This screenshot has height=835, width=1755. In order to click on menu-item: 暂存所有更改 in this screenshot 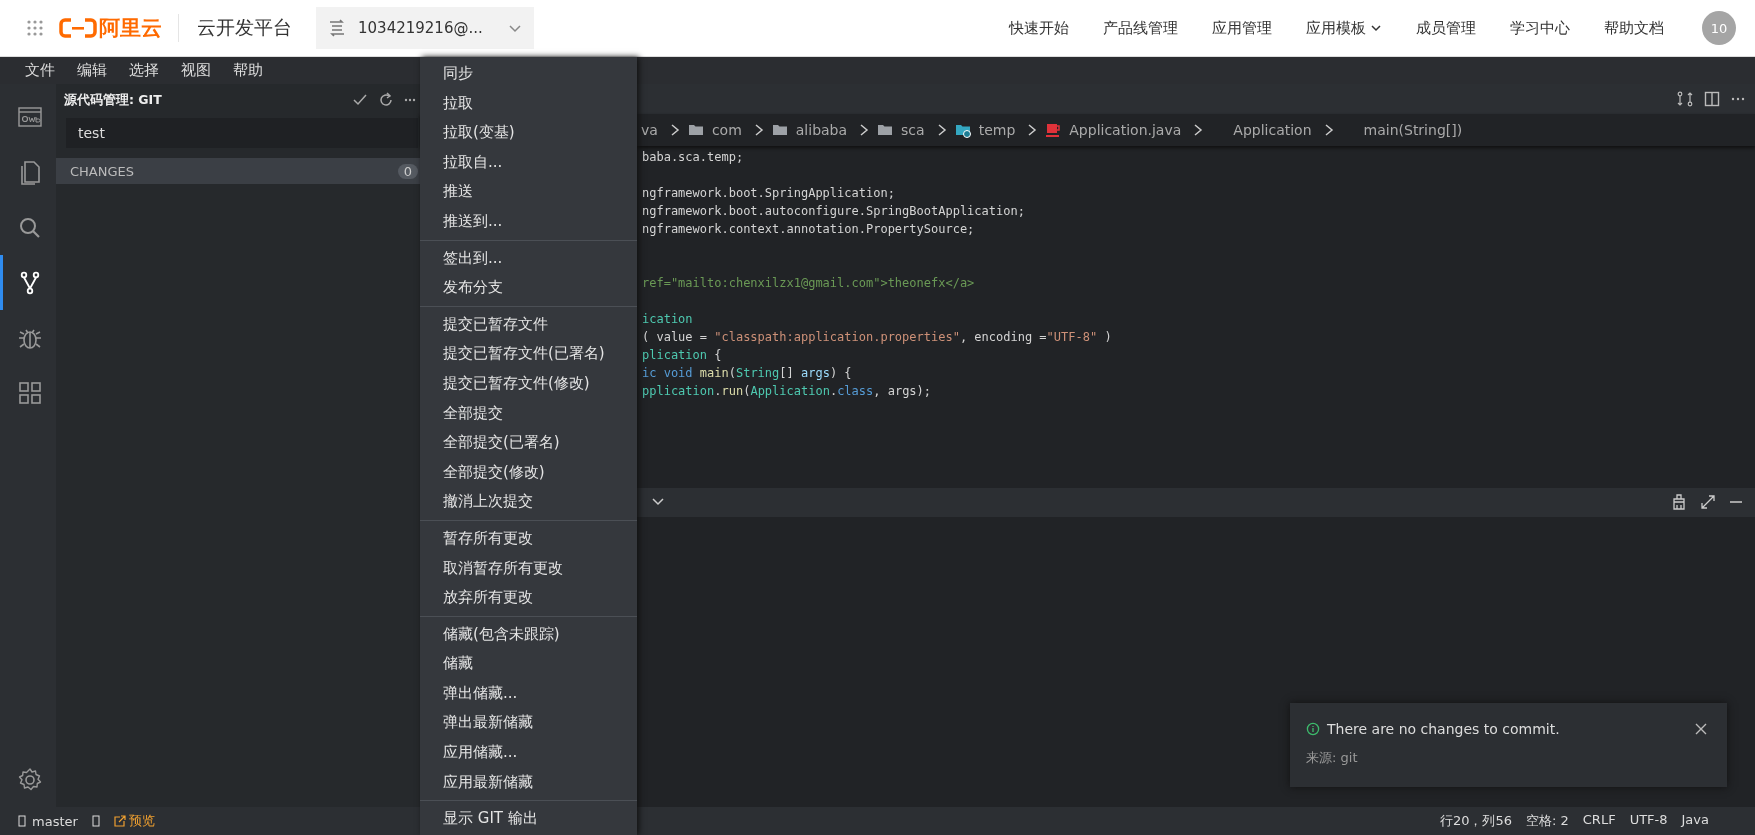, I will do `click(528, 538)`.